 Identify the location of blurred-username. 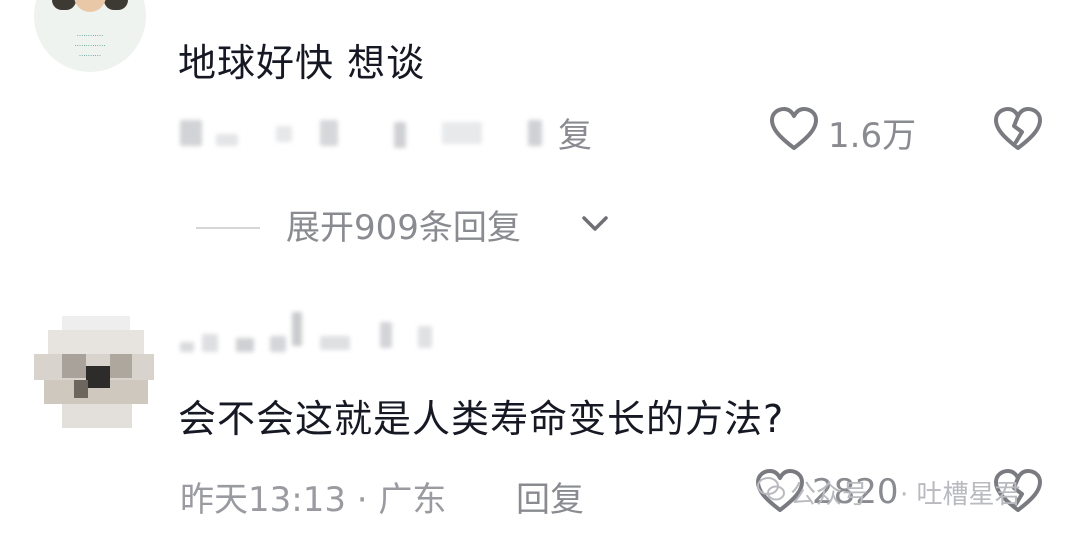
(310, 337).